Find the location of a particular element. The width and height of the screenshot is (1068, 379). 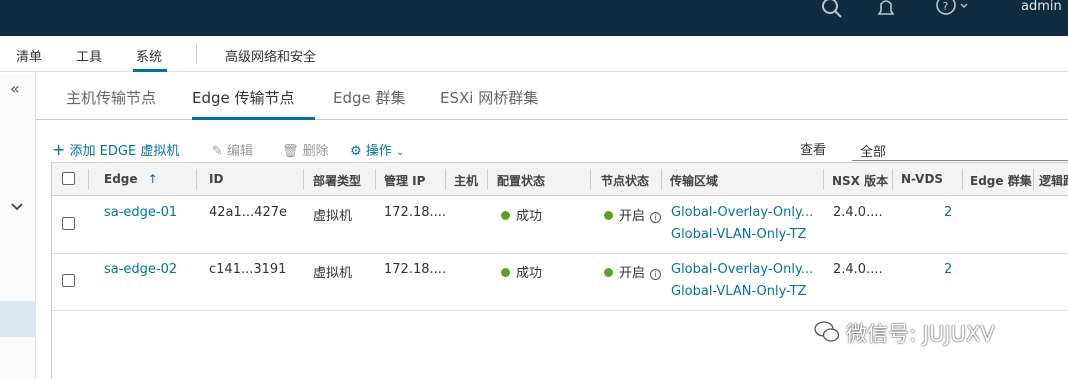

tab-edge-clusters: Edge 群集 is located at coordinates (369, 97).